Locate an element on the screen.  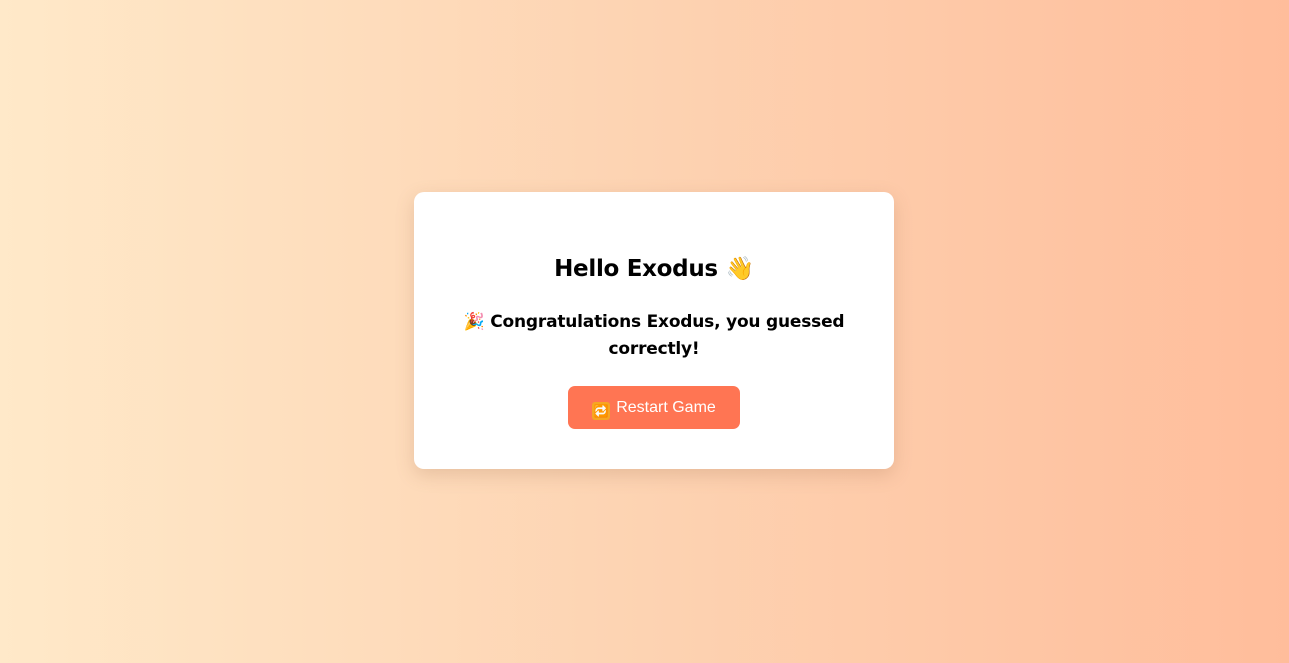
greeting-heading: Hello Exodus 👋 is located at coordinates (654, 269).